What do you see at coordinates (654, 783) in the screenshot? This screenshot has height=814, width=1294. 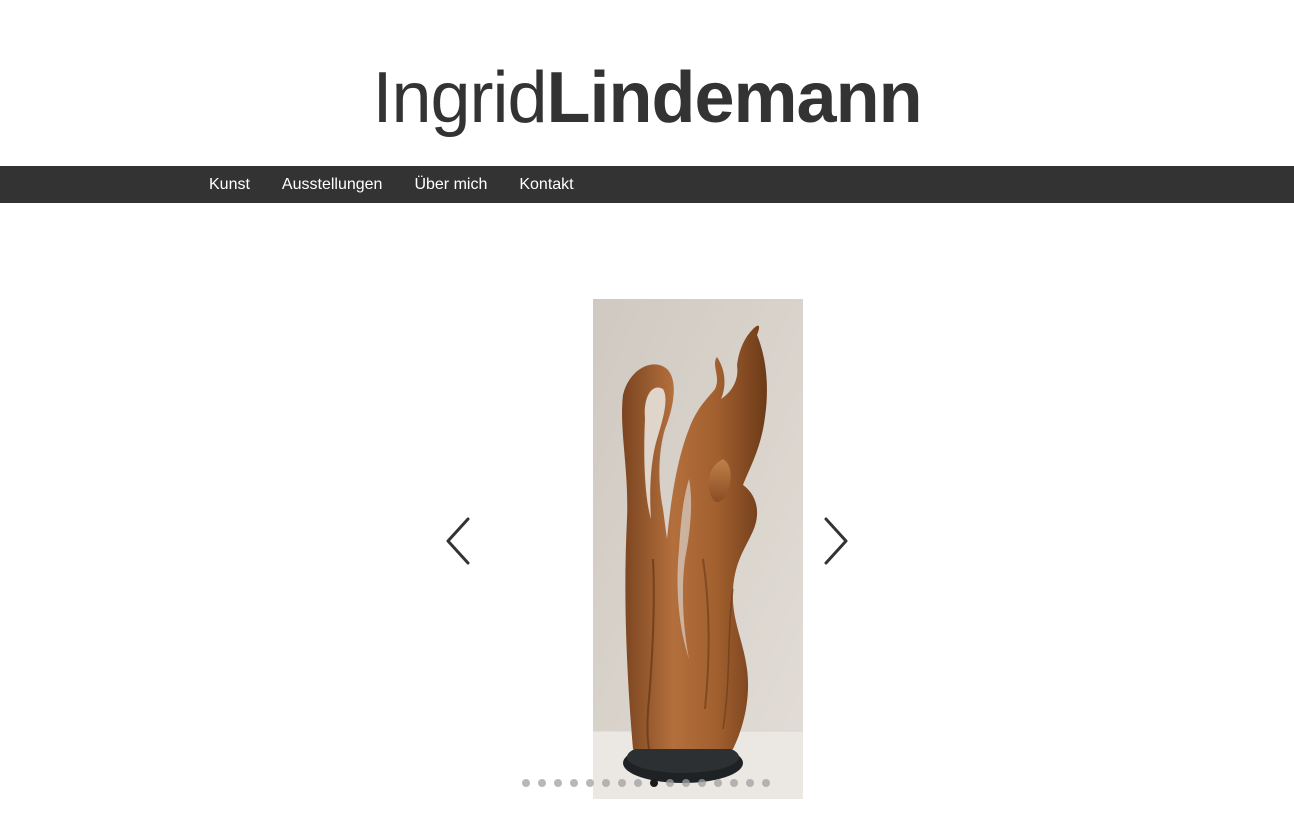 I see `pagination-dot-active` at bounding box center [654, 783].